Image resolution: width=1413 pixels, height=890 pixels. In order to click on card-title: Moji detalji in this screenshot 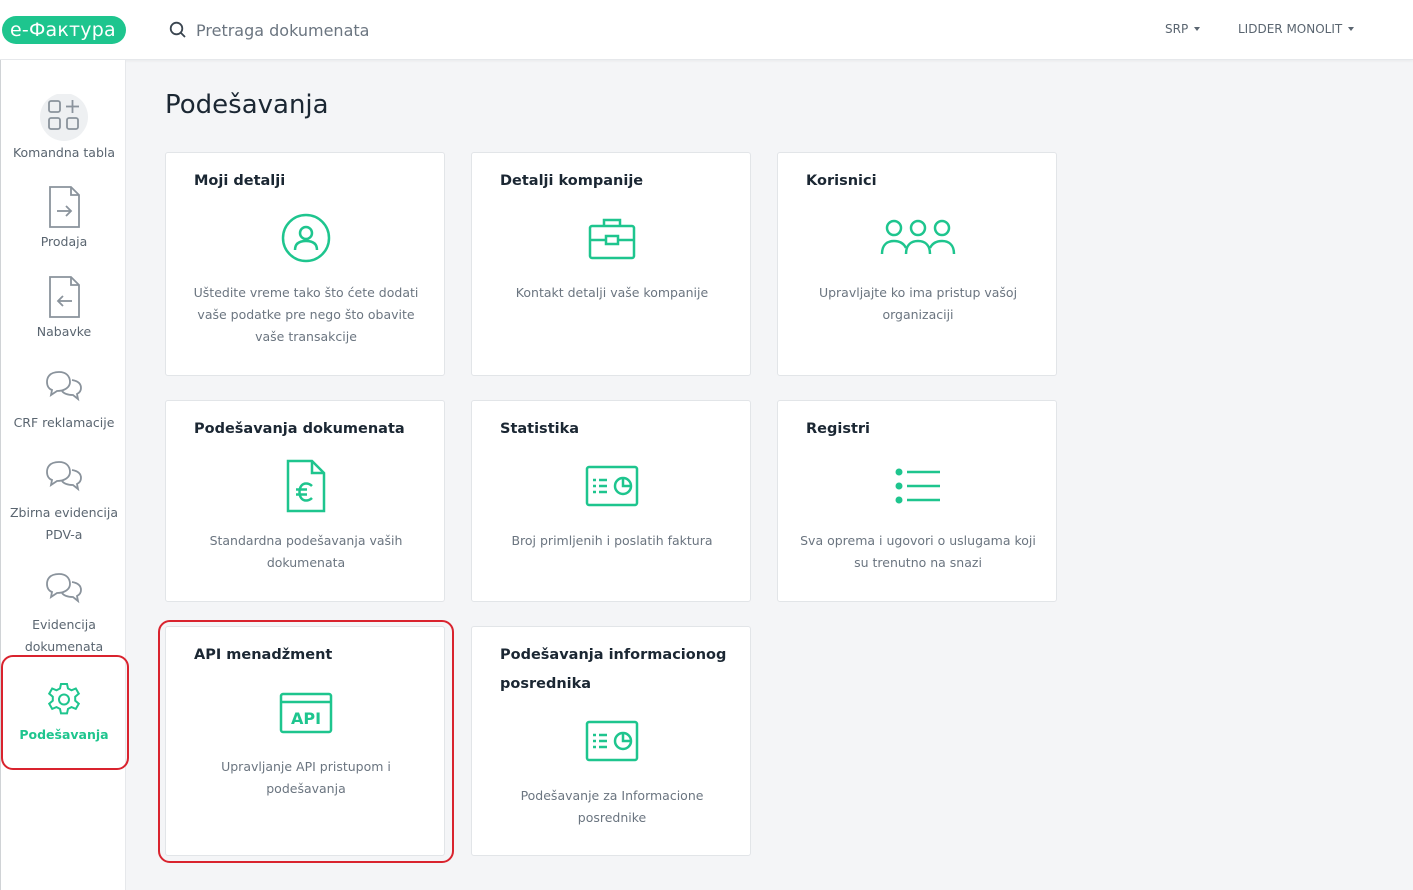, I will do `click(240, 181)`.